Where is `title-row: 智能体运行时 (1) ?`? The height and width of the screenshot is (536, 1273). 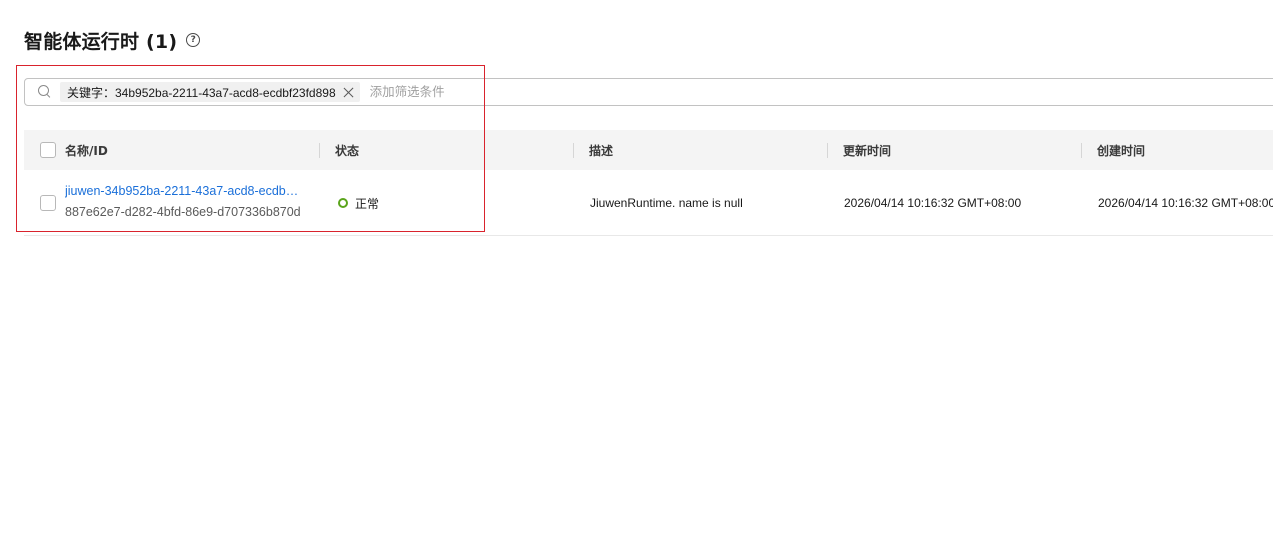 title-row: 智能体运行时 (1) ? is located at coordinates (112, 40).